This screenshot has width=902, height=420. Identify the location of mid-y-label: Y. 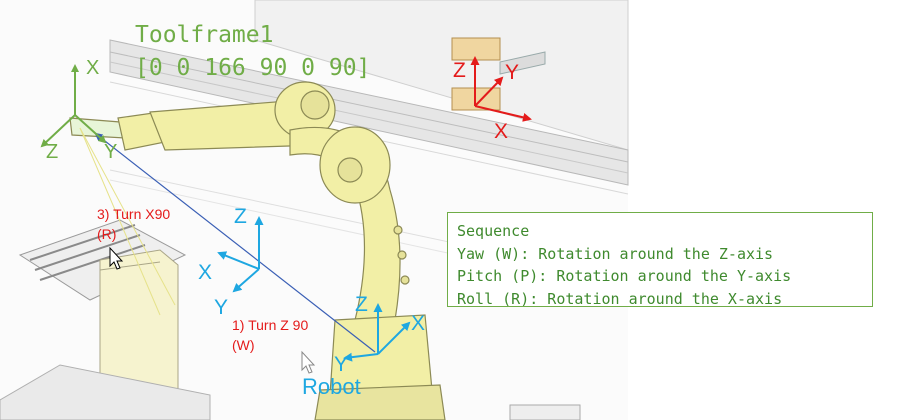
(221, 307).